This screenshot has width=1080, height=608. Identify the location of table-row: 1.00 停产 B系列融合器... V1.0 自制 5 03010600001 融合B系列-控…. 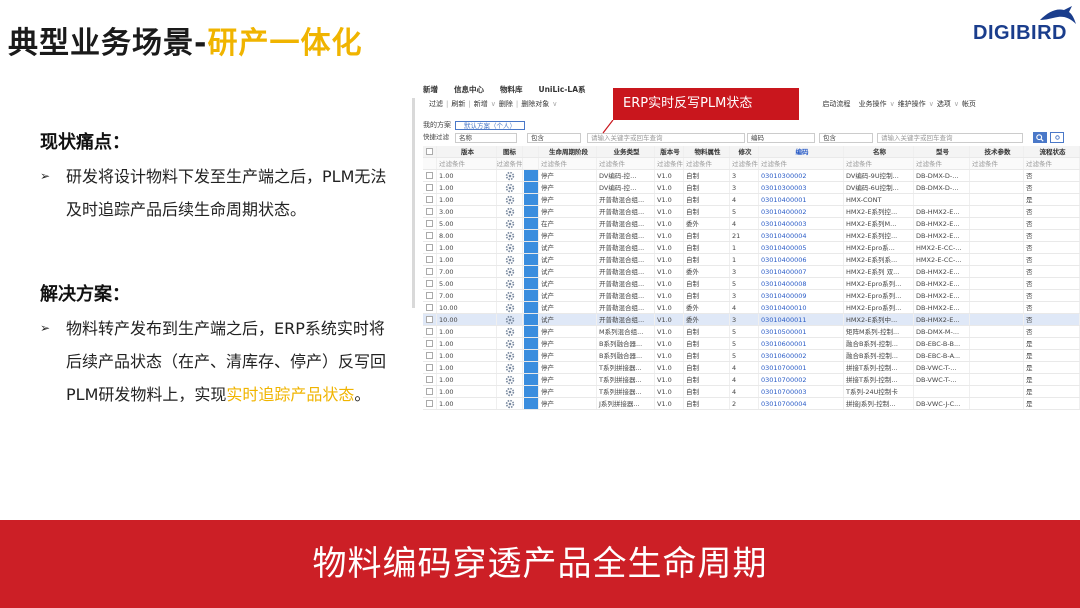
(751, 344).